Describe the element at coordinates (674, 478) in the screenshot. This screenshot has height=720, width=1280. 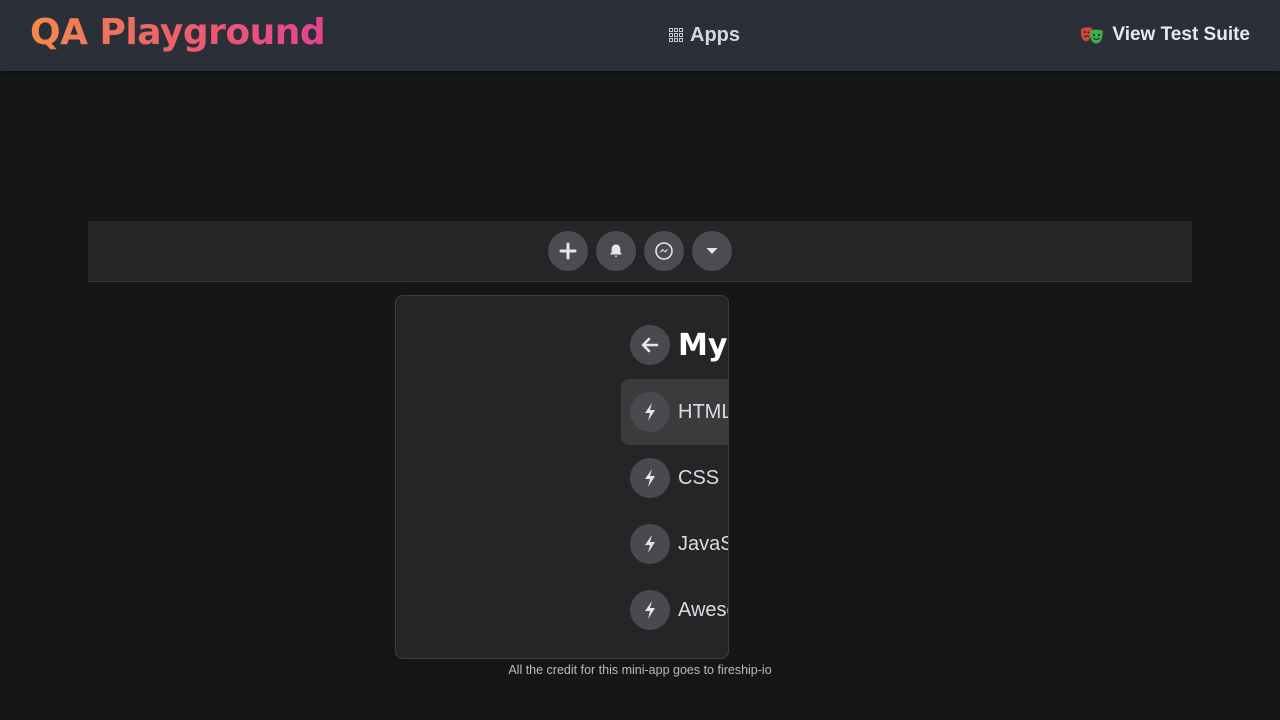
I see `menu-item-css: CSS` at that location.